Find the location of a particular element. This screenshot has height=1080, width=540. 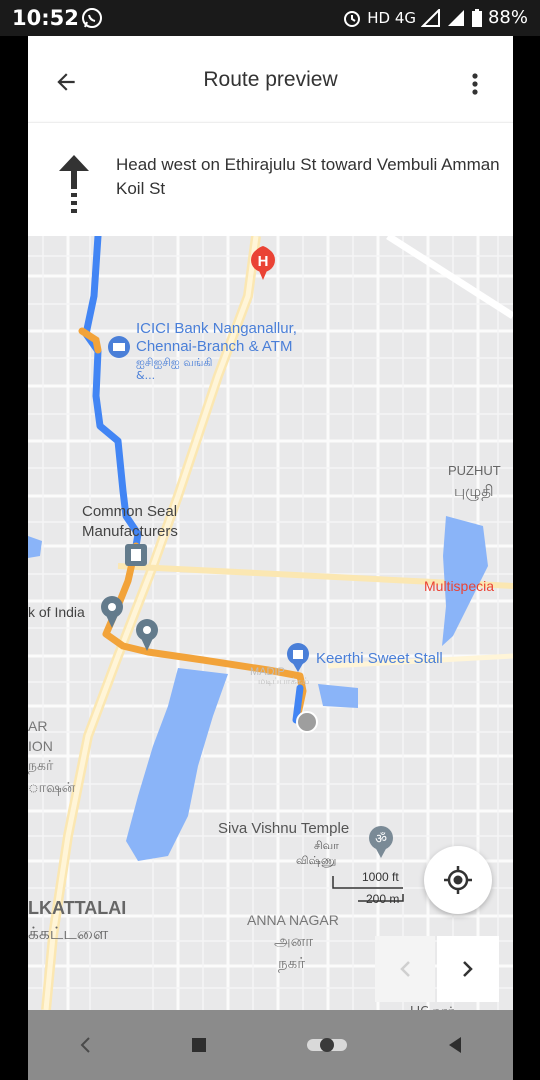

signal-icon is located at coordinates (430, 17).